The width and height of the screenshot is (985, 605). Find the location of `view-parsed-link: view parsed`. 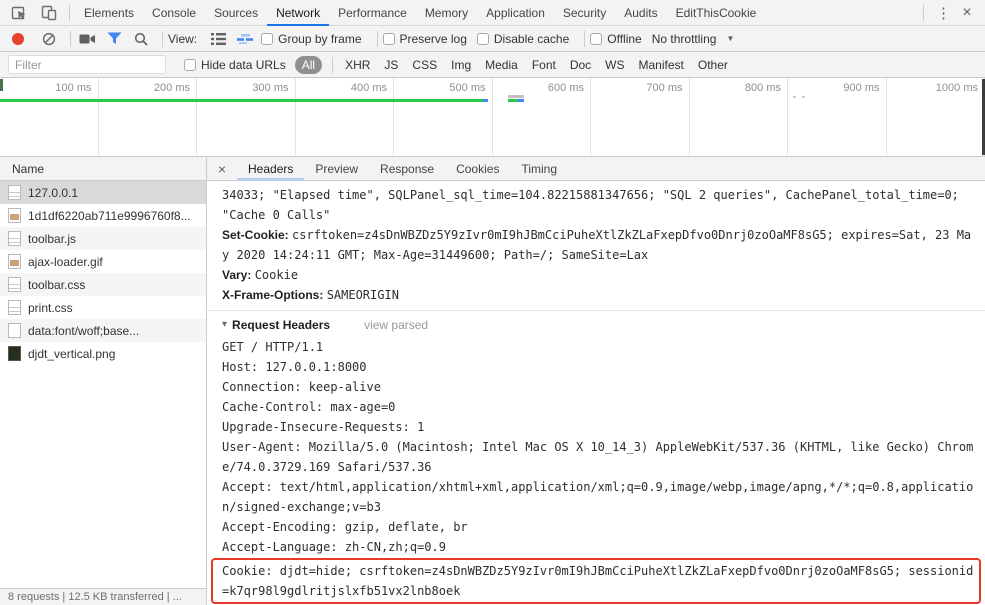

view-parsed-link: view parsed is located at coordinates (396, 325).